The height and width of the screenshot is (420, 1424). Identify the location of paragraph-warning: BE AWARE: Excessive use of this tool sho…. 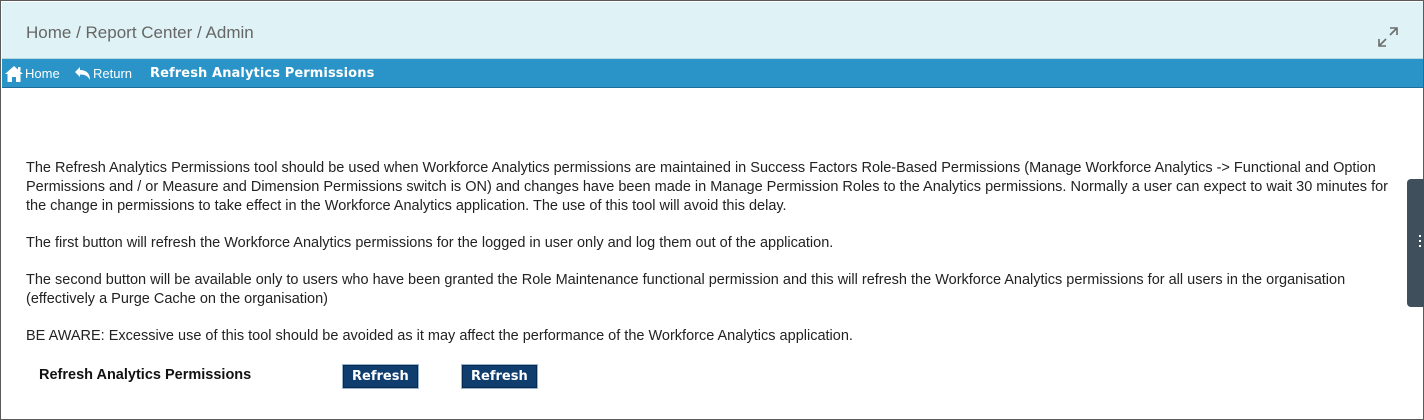
(439, 336).